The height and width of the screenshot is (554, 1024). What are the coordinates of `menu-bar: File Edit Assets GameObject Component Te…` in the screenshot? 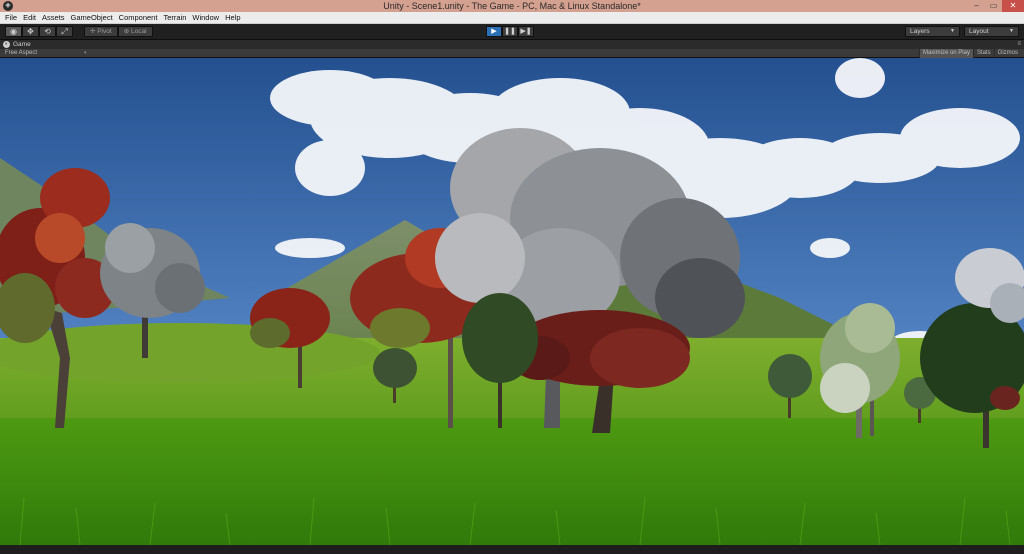 It's located at (512, 18).